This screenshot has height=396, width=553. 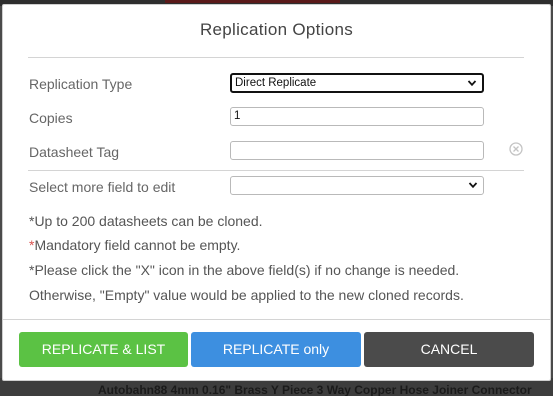 I want to click on clone-limit-note: *Up to 200 datasheets can be cloned., so click(x=146, y=221).